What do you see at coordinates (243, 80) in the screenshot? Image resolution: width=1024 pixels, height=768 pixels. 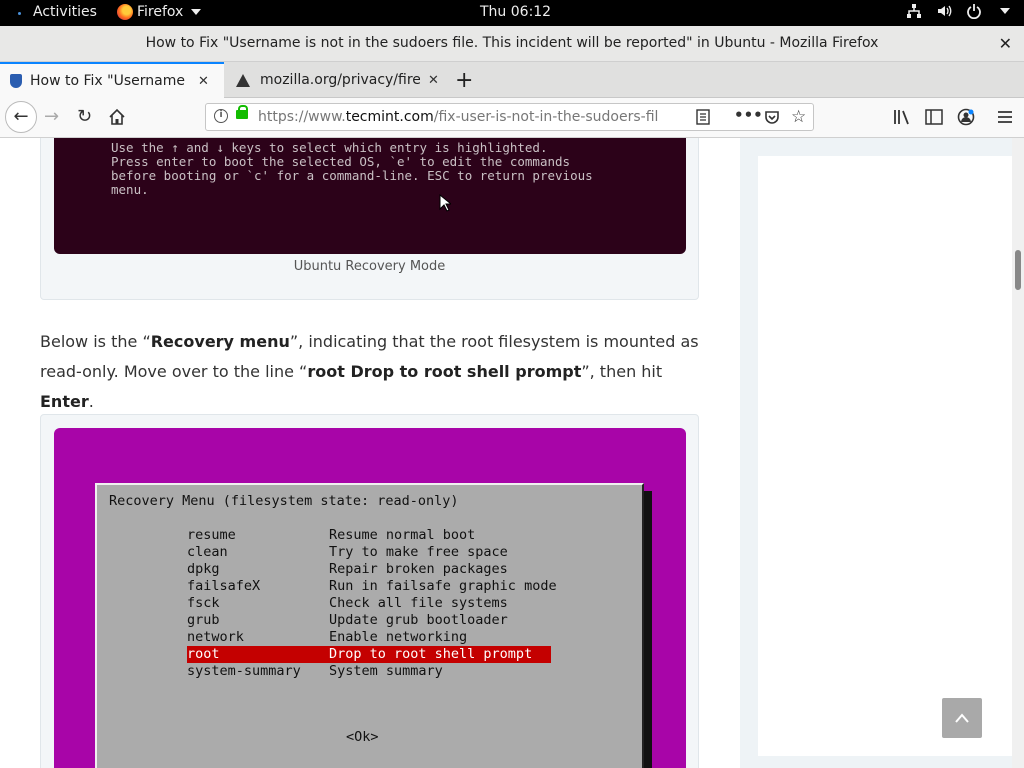 I see `warning-icon` at bounding box center [243, 80].